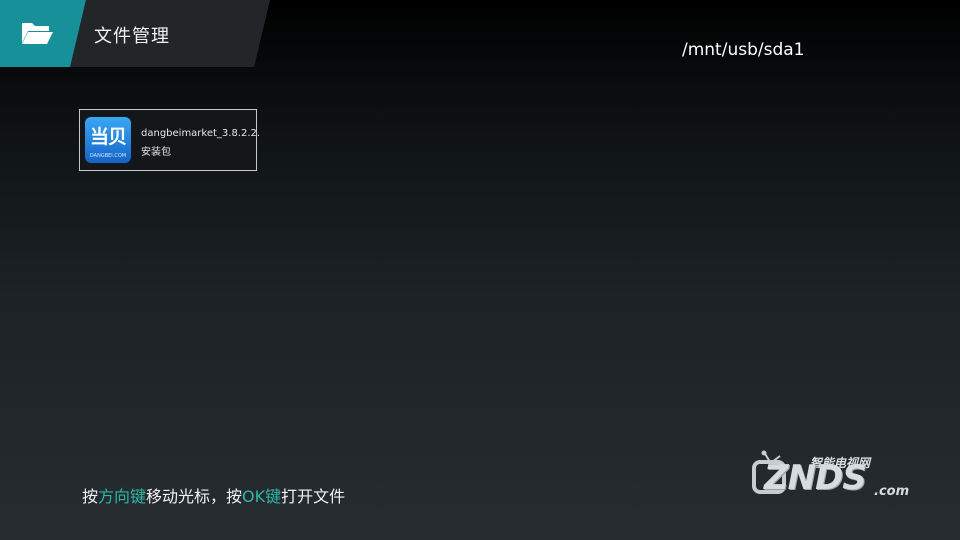  What do you see at coordinates (90, 496) in the screenshot?
I see `hint-text-1: 按` at bounding box center [90, 496].